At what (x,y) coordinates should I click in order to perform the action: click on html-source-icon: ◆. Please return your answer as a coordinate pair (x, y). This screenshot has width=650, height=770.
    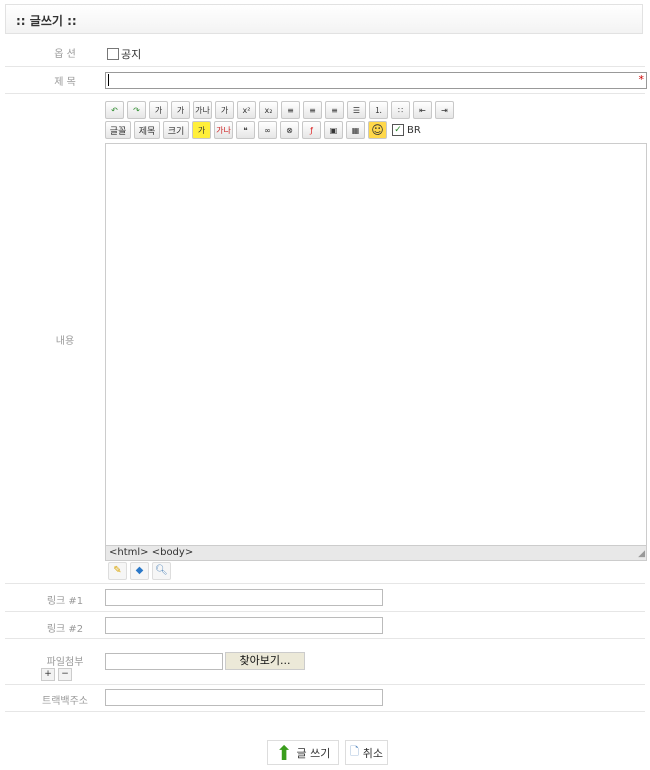
    Looking at the image, I should click on (139, 571).